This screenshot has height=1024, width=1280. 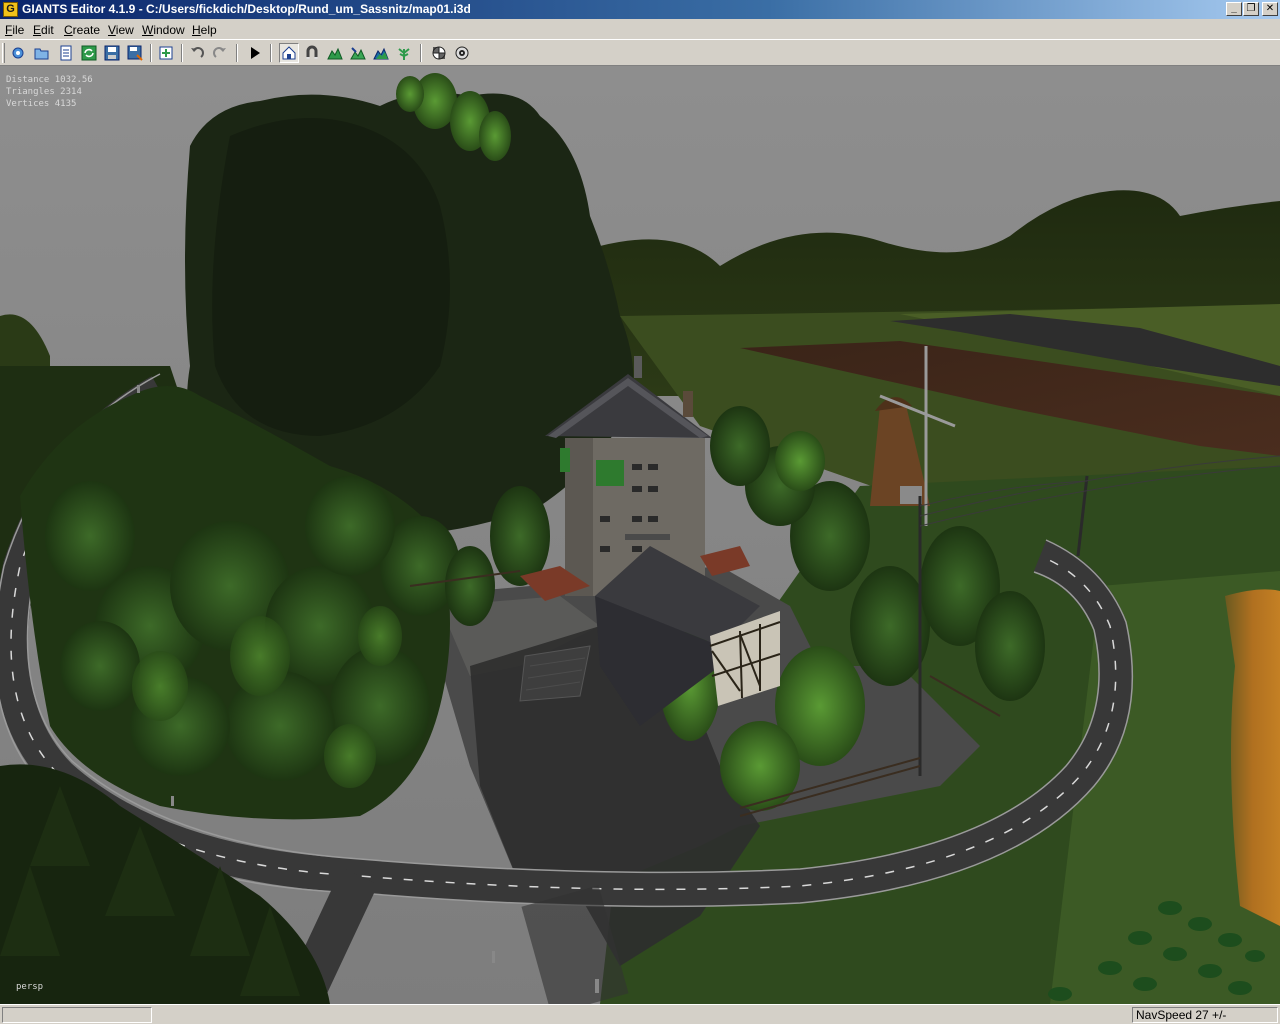 What do you see at coordinates (49, 80) in the screenshot?
I see `stat-distance: Distance 1032.56` at bounding box center [49, 80].